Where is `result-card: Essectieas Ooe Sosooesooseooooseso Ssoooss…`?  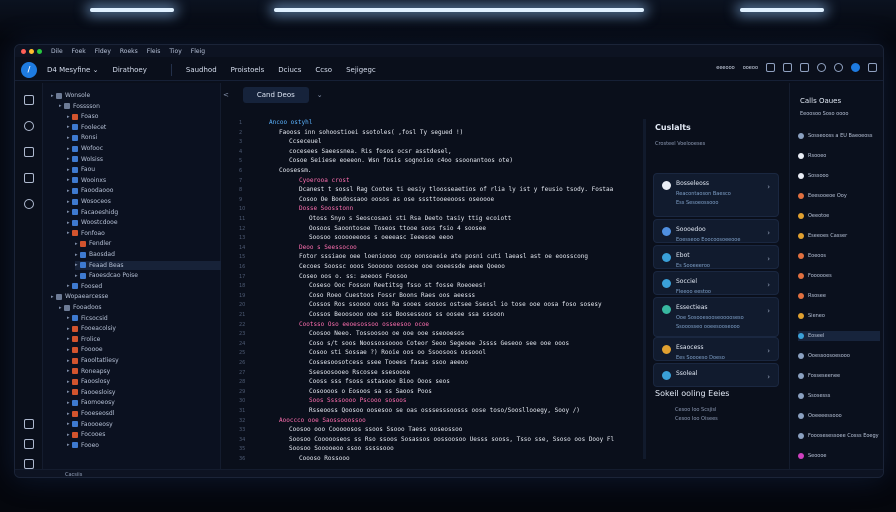 result-card: Essectieas Ooe Sosooesooseooooseso Ssoooss… is located at coordinates (716, 317).